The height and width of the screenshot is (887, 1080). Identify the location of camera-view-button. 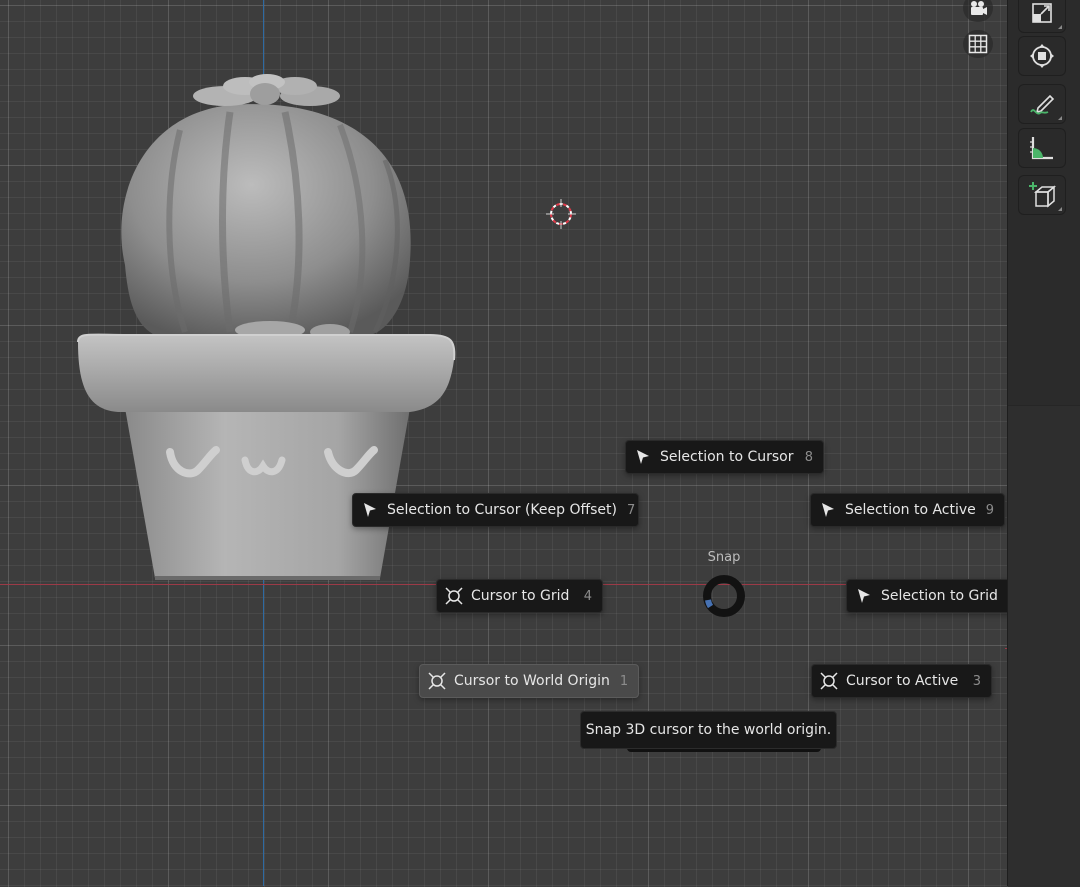
(978, 11).